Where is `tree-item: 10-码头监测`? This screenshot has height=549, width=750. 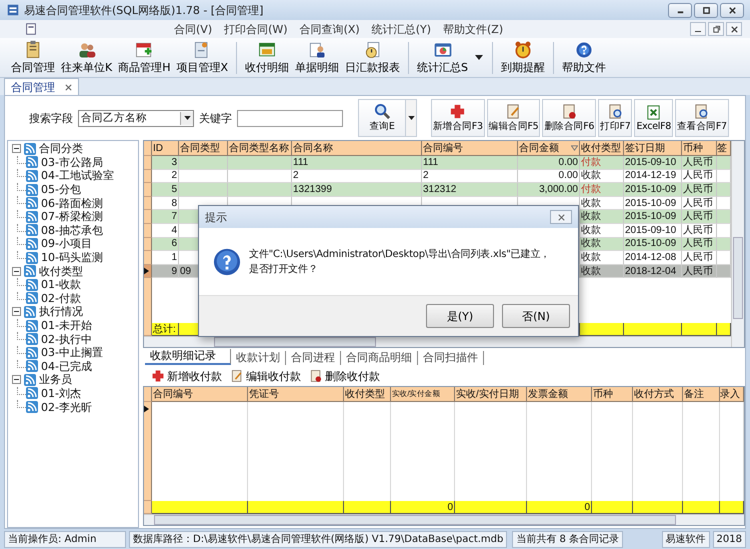 tree-item: 10-码头监测 is located at coordinates (72, 258).